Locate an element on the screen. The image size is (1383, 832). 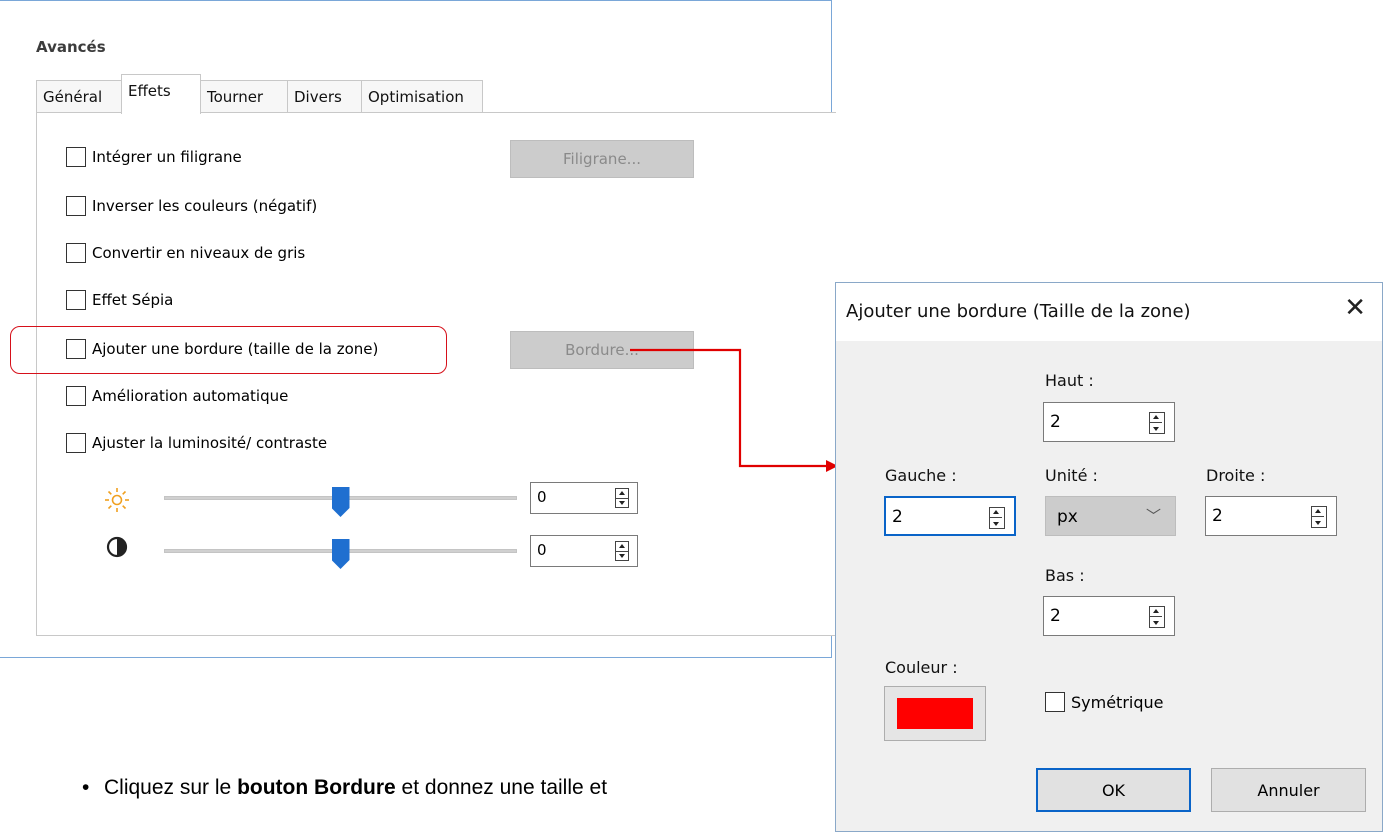
unit-value: px is located at coordinates (1067, 517).